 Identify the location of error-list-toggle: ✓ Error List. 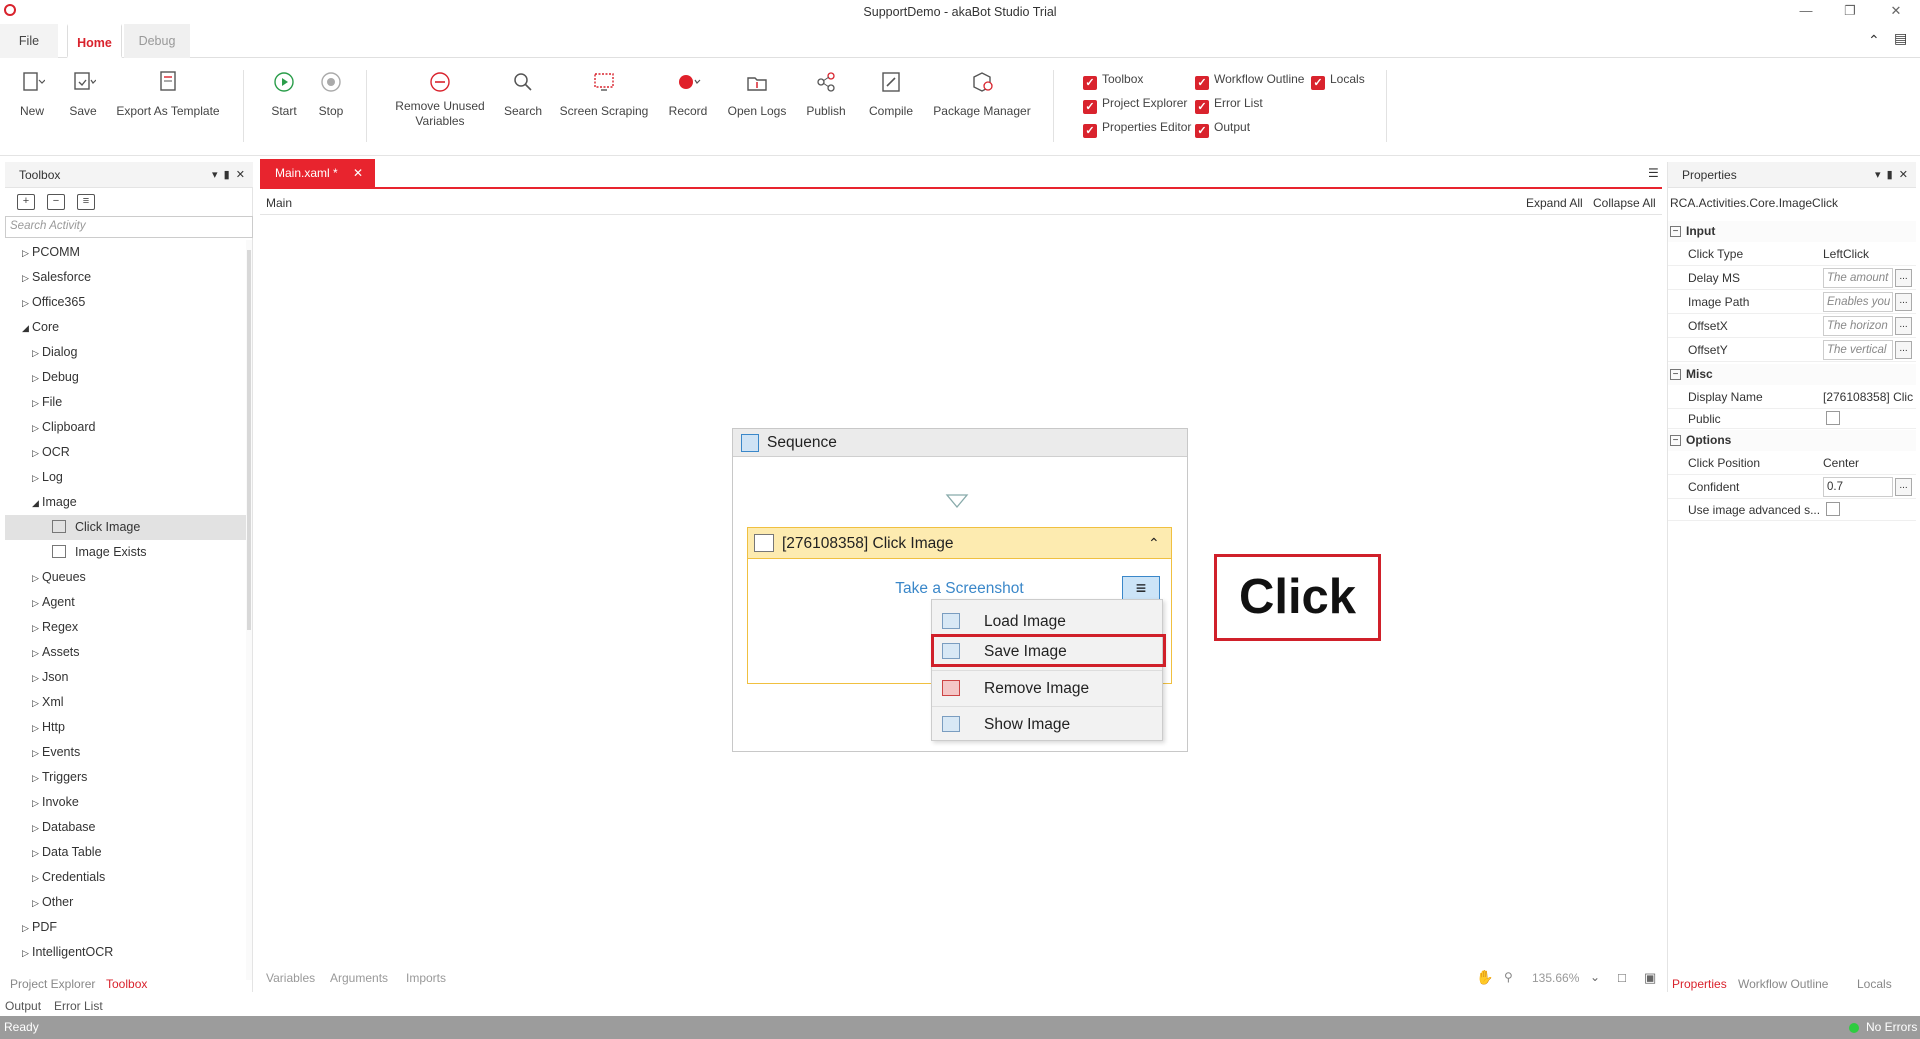
(1229, 104).